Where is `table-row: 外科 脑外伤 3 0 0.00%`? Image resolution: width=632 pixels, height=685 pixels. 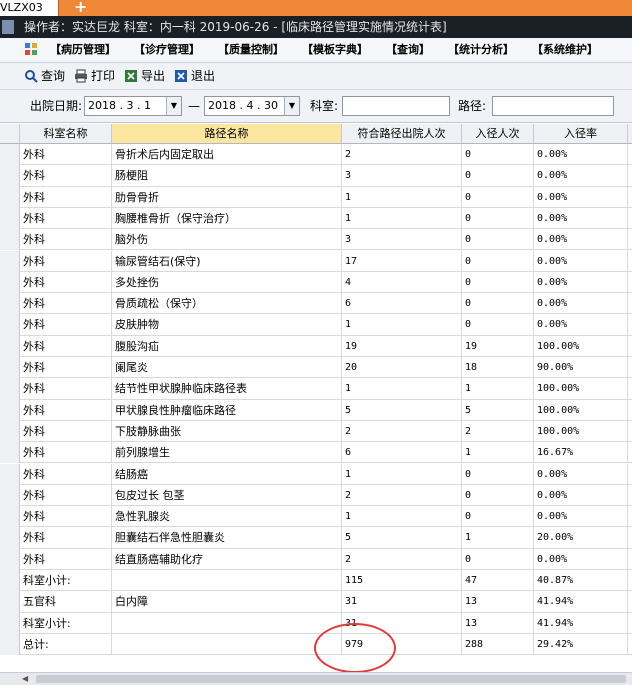
table-row: 外科 脑外伤 3 0 0.00% is located at coordinates (316, 240).